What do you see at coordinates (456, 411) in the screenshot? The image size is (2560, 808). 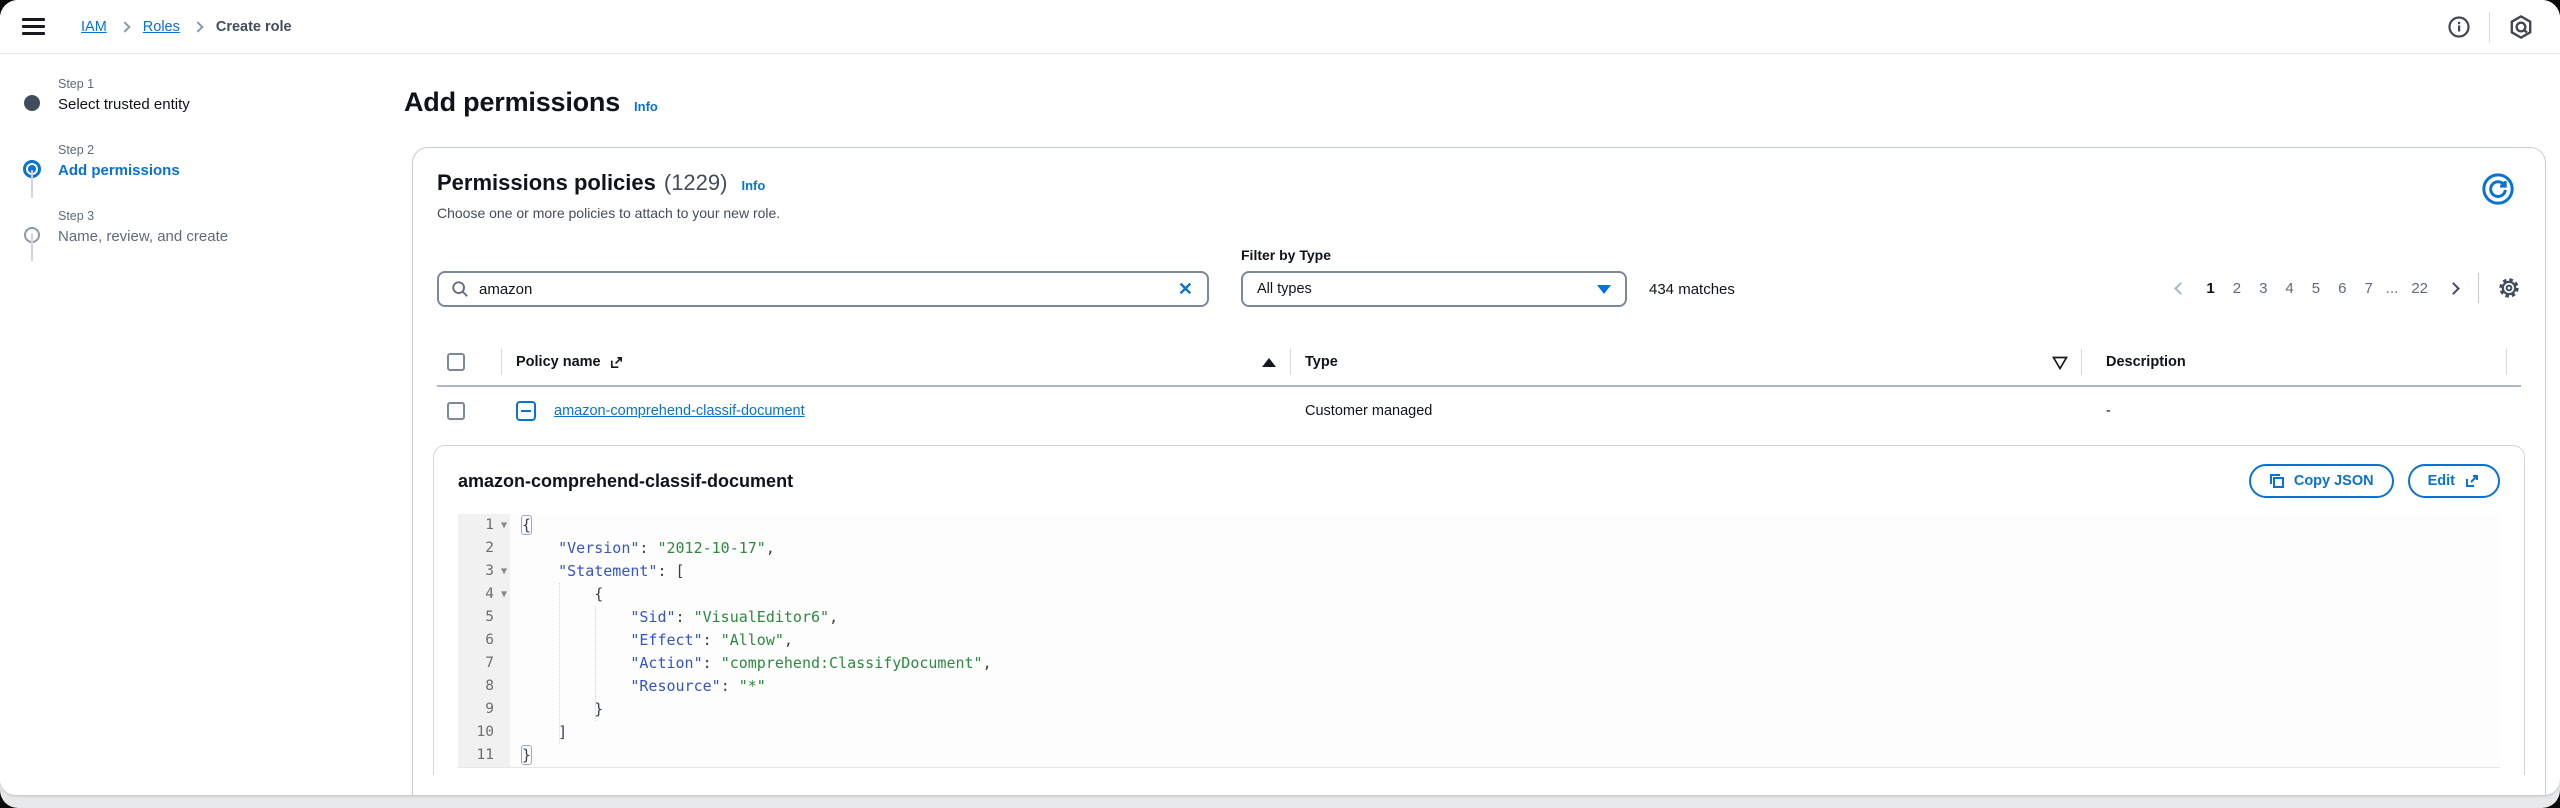 I see `row-checkbox` at bounding box center [456, 411].